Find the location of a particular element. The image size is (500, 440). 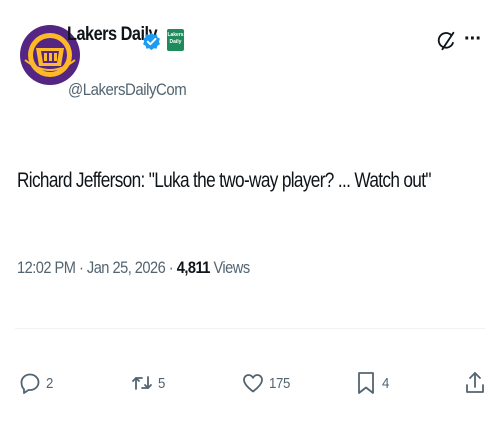

grok-icon is located at coordinates (447, 41).